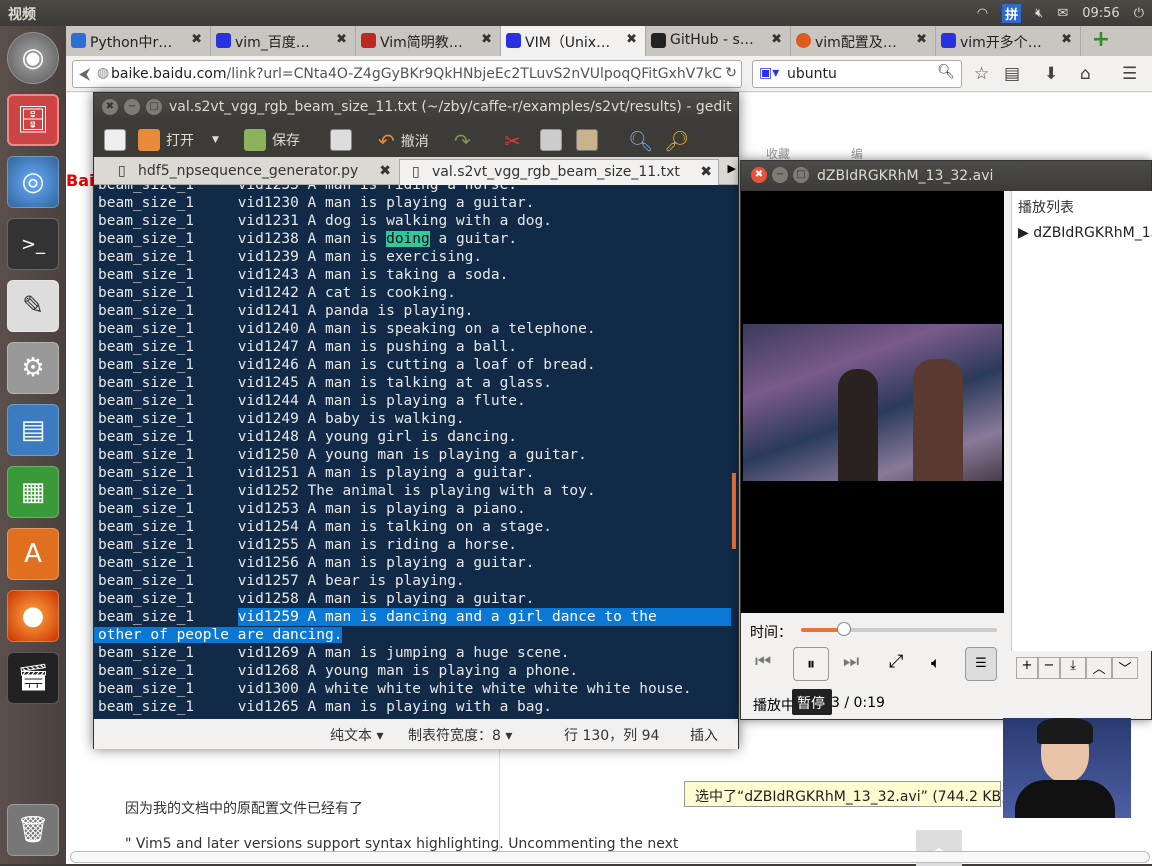 Image resolution: width=1152 pixels, height=866 pixels. What do you see at coordinates (863, 41) in the screenshot?
I see `tab-vim-config: vim配置及… ✖` at bounding box center [863, 41].